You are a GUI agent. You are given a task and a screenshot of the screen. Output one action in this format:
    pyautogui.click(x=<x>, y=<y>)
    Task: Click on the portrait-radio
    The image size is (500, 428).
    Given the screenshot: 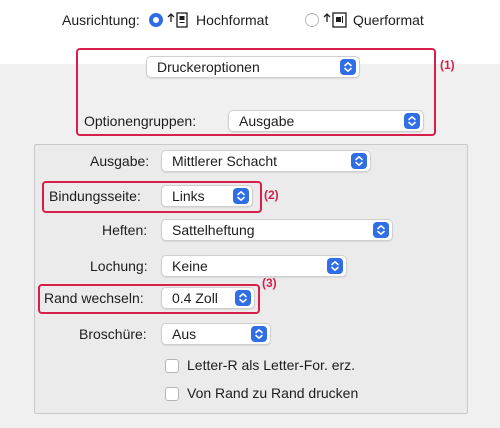 What is the action you would take?
    pyautogui.click(x=156, y=20)
    